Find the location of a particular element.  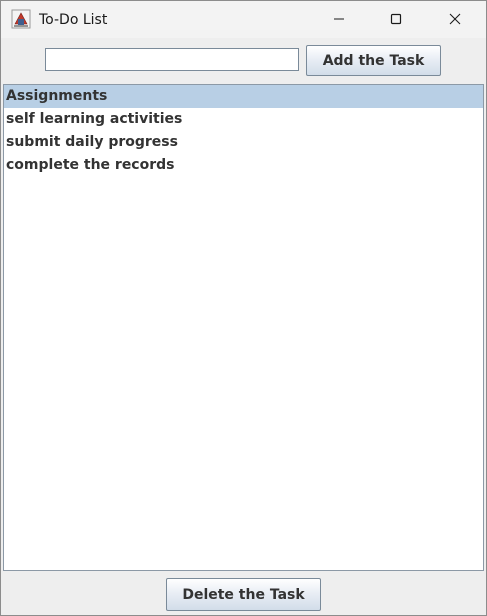

window-title: To-Do List is located at coordinates (73, 20).